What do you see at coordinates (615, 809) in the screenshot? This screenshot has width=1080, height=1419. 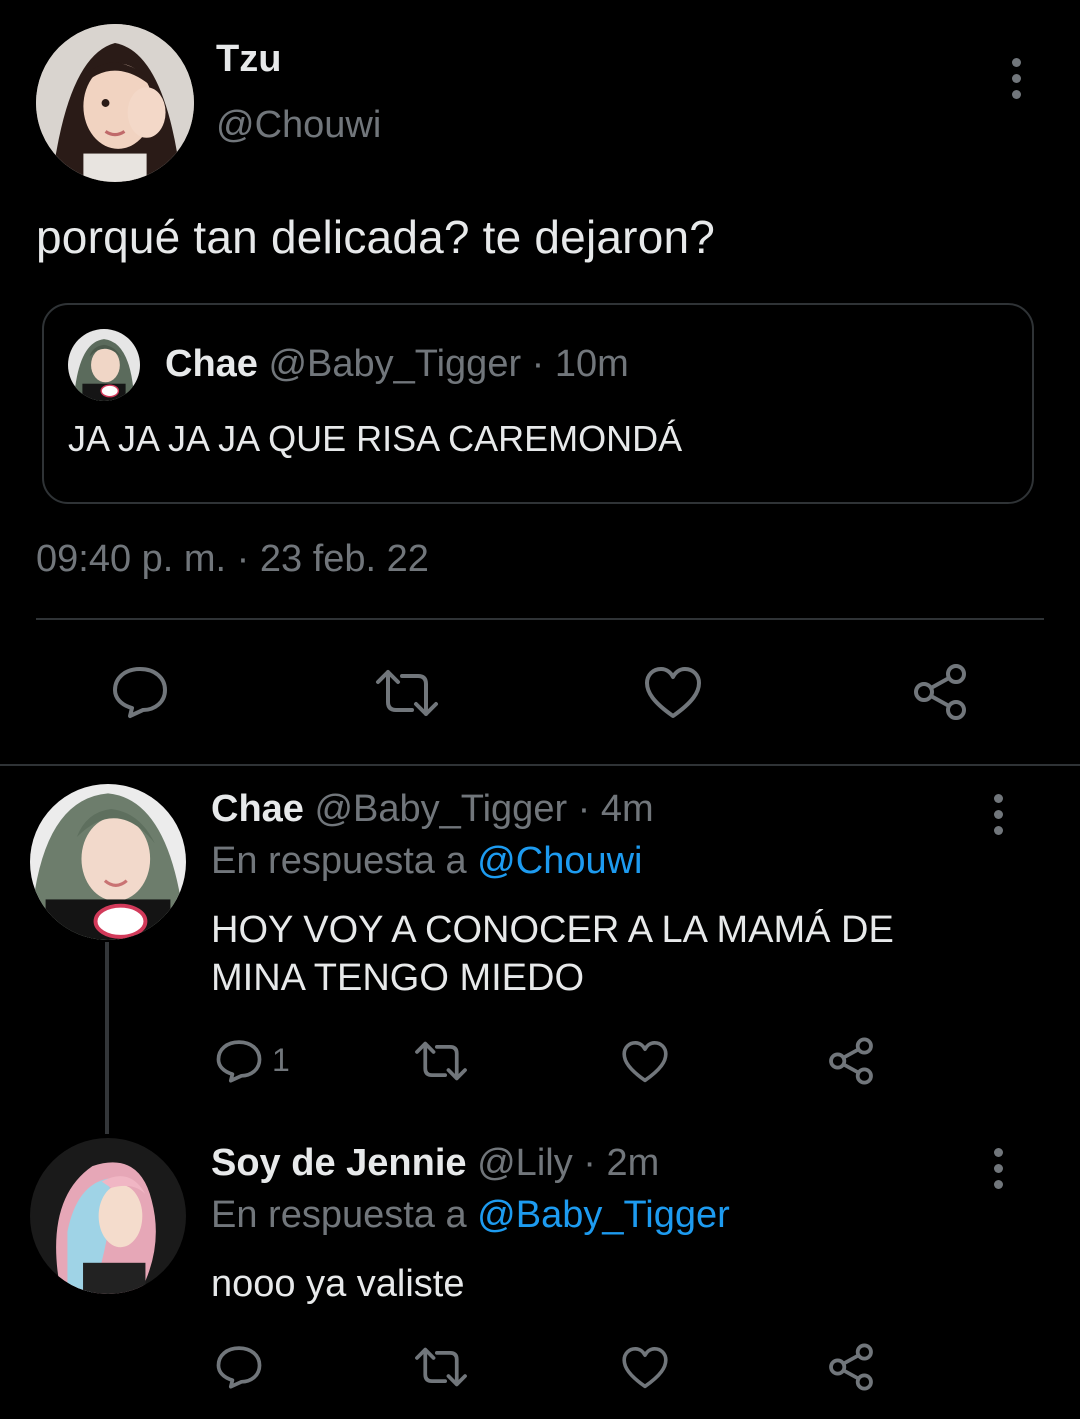 I see `reply-time: · 4m` at bounding box center [615, 809].